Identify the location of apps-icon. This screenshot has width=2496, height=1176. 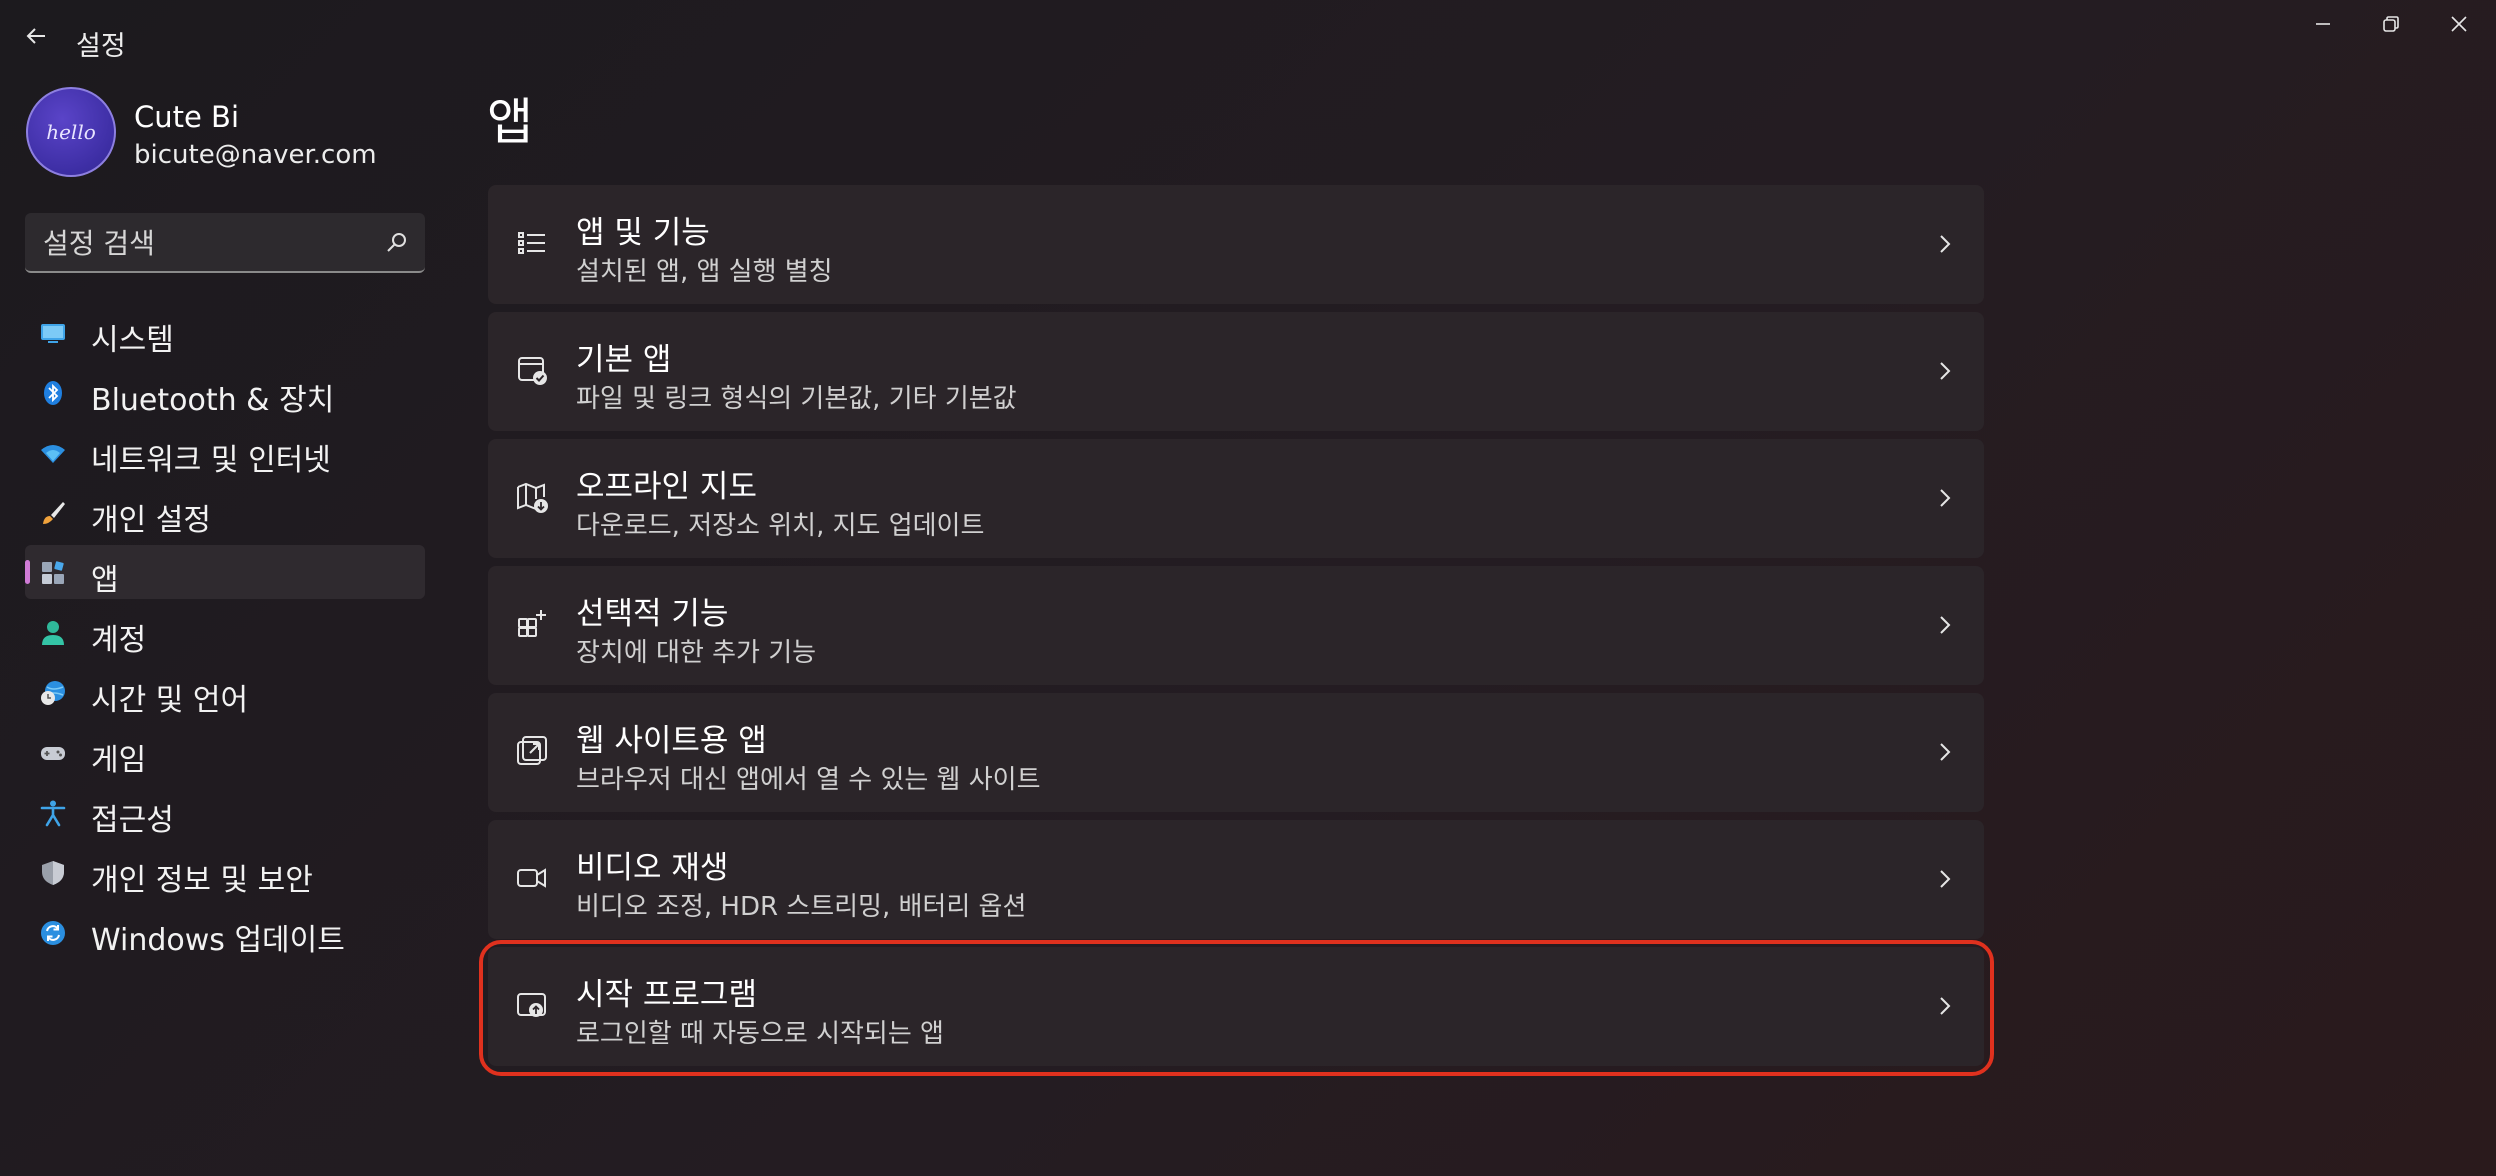
(53, 572).